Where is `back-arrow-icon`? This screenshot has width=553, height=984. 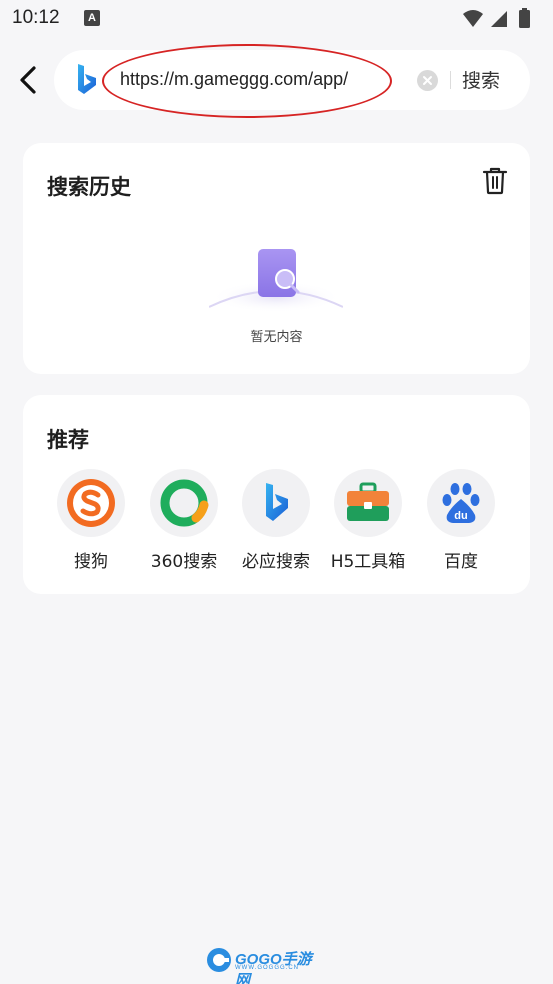
back-arrow-icon is located at coordinates (30, 80).